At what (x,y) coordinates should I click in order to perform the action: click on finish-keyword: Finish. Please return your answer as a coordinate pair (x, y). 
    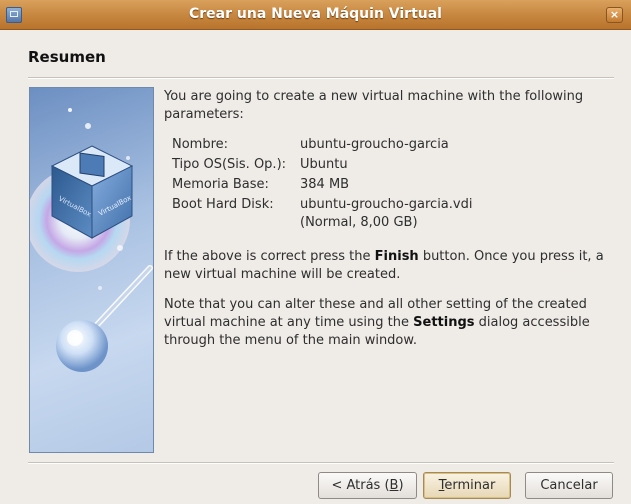
    Looking at the image, I should click on (396, 256).